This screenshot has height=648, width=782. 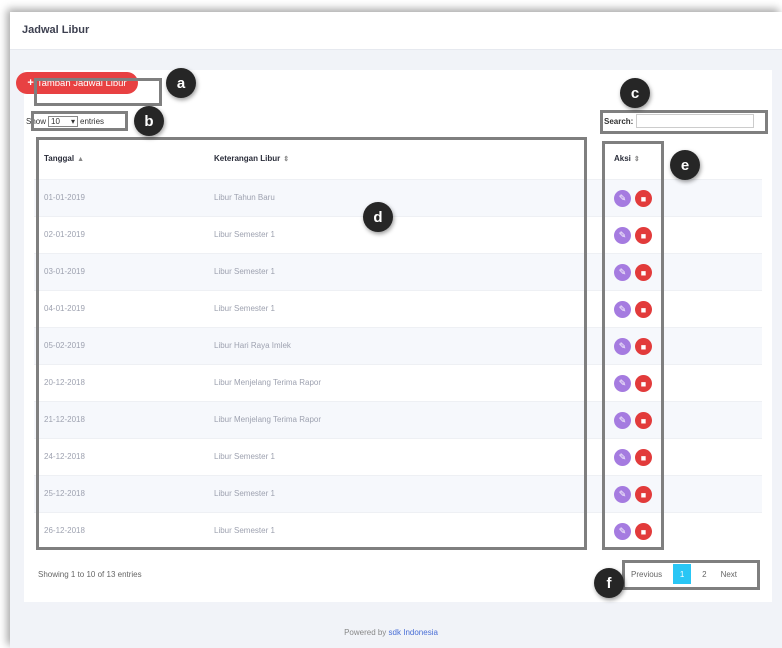 What do you see at coordinates (30, 83) in the screenshot?
I see `plus-icon: +` at bounding box center [30, 83].